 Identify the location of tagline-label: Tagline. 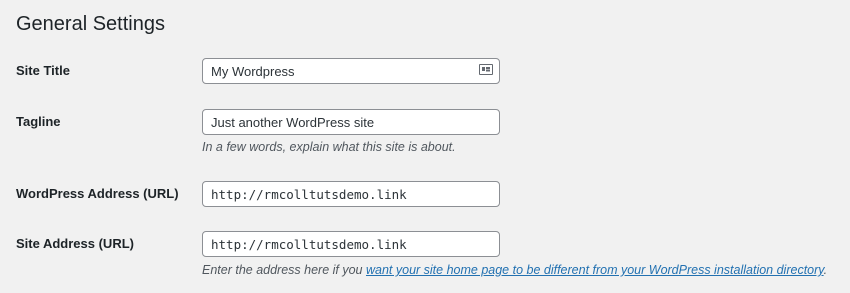
(38, 121).